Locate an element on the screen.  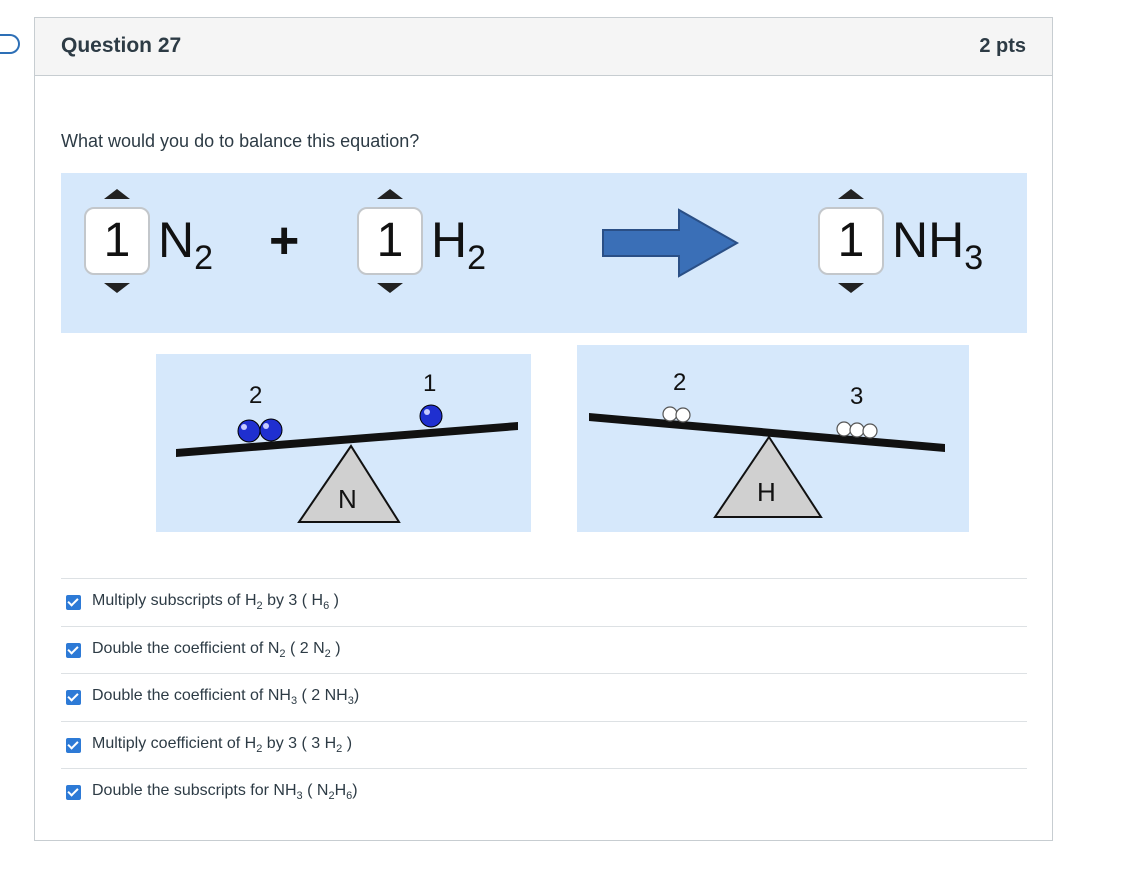
answer-option: Double the subscripts for NH3 ( N2H6) is located at coordinates (544, 792).